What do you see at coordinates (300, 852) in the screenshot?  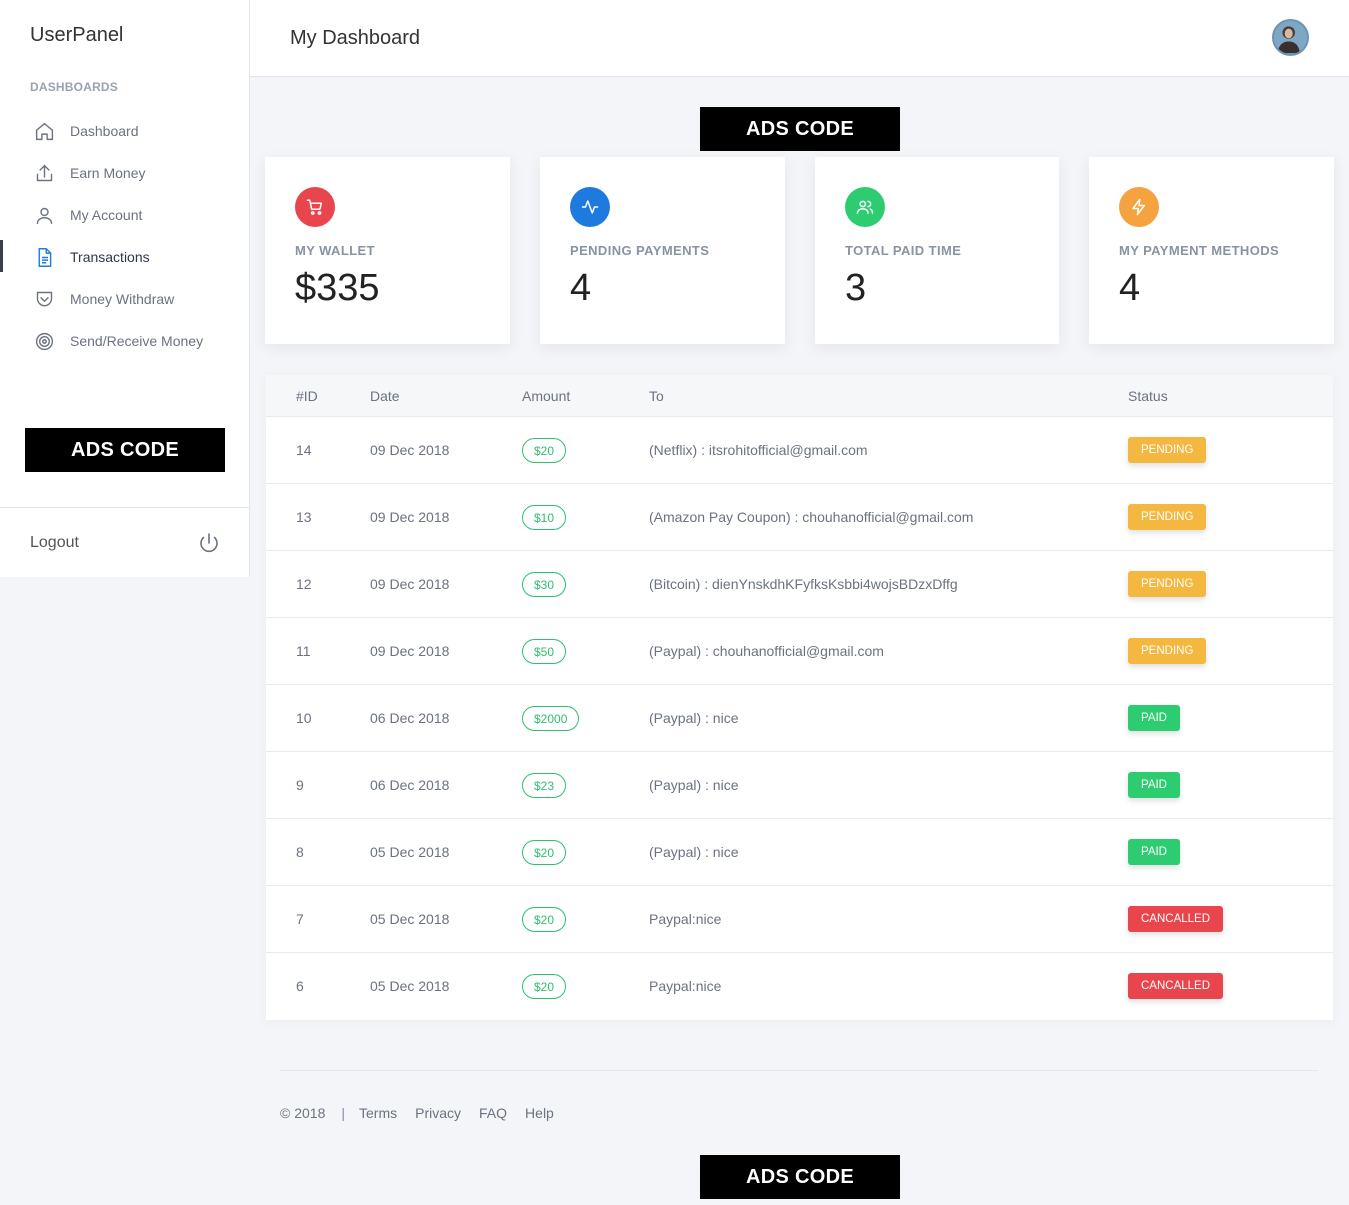 I see `cell-id: 8` at bounding box center [300, 852].